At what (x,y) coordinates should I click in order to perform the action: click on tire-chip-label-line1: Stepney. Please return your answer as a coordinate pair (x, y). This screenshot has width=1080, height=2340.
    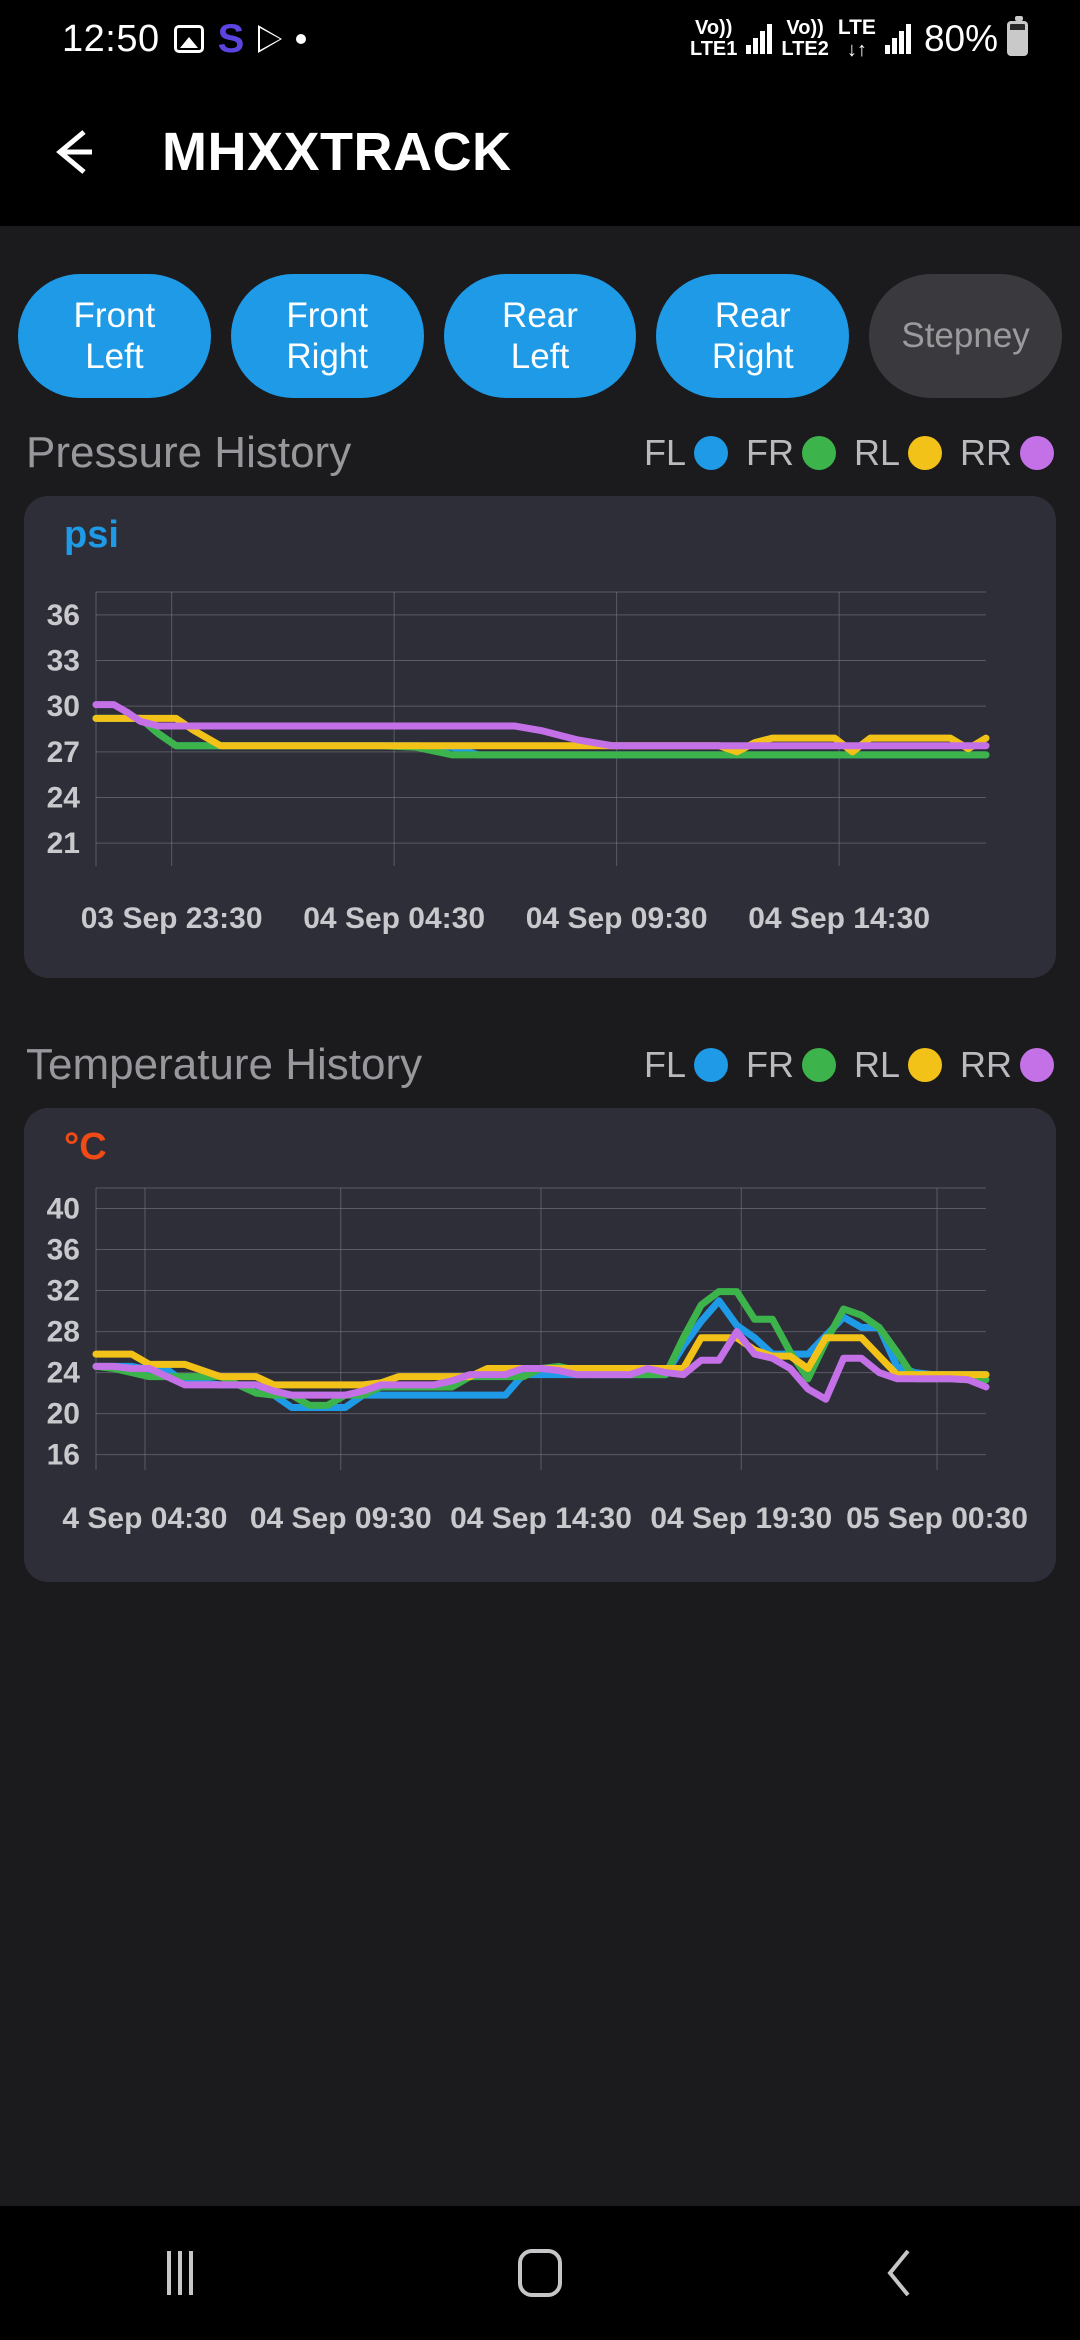
    Looking at the image, I should click on (965, 336).